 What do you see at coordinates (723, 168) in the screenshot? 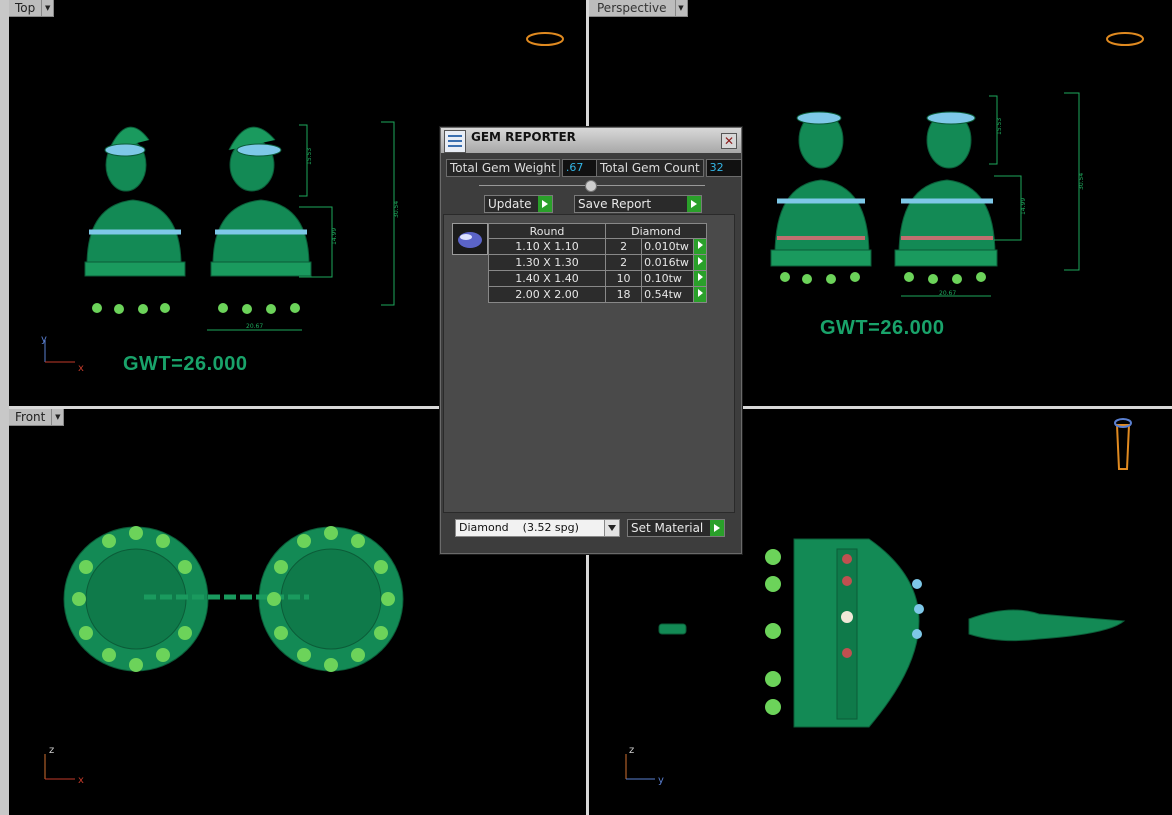
I see `total-gem-count-field: 32` at bounding box center [723, 168].